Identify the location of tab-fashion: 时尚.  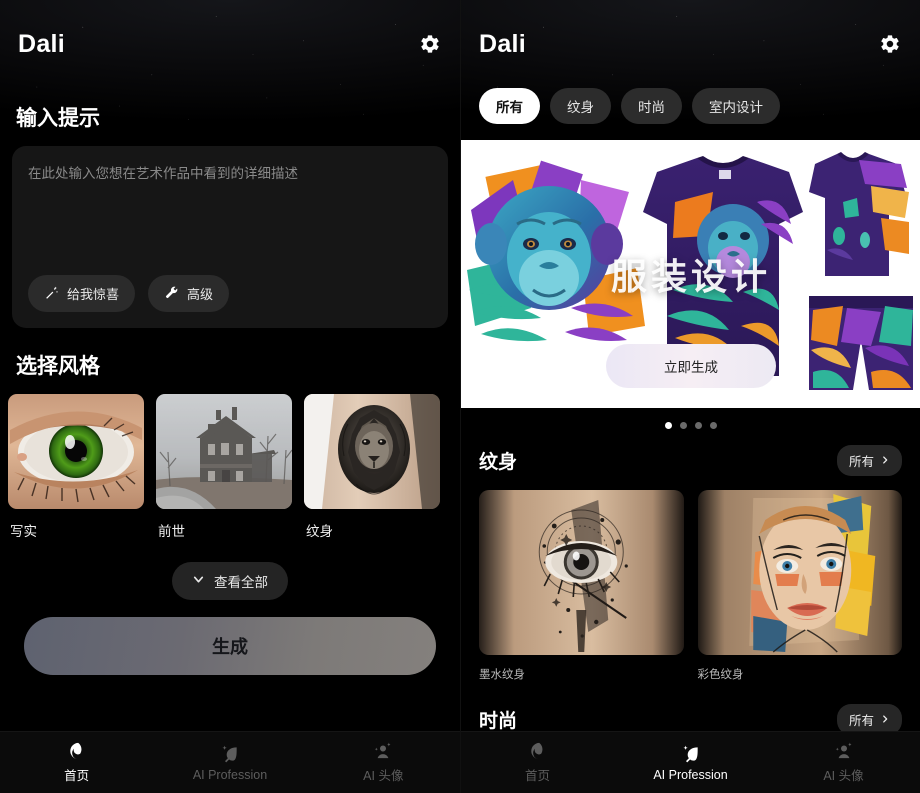
(651, 106).